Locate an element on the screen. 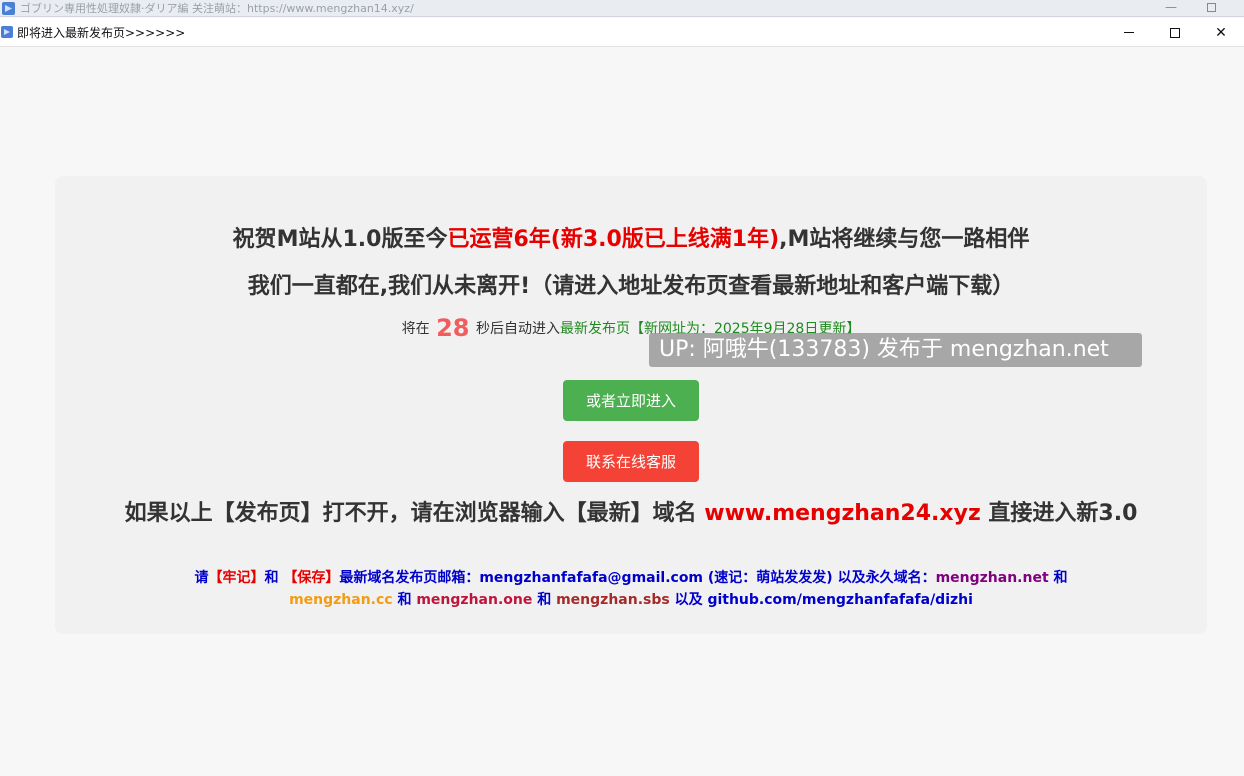  notice-text-1: 如果以上【发布页】打不开，请在浏览器输入【最新】域名 is located at coordinates (414, 513).